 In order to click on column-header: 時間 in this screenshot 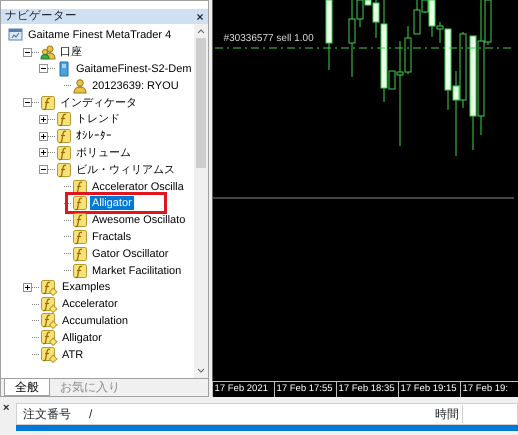, I will do `click(365, 414)`.